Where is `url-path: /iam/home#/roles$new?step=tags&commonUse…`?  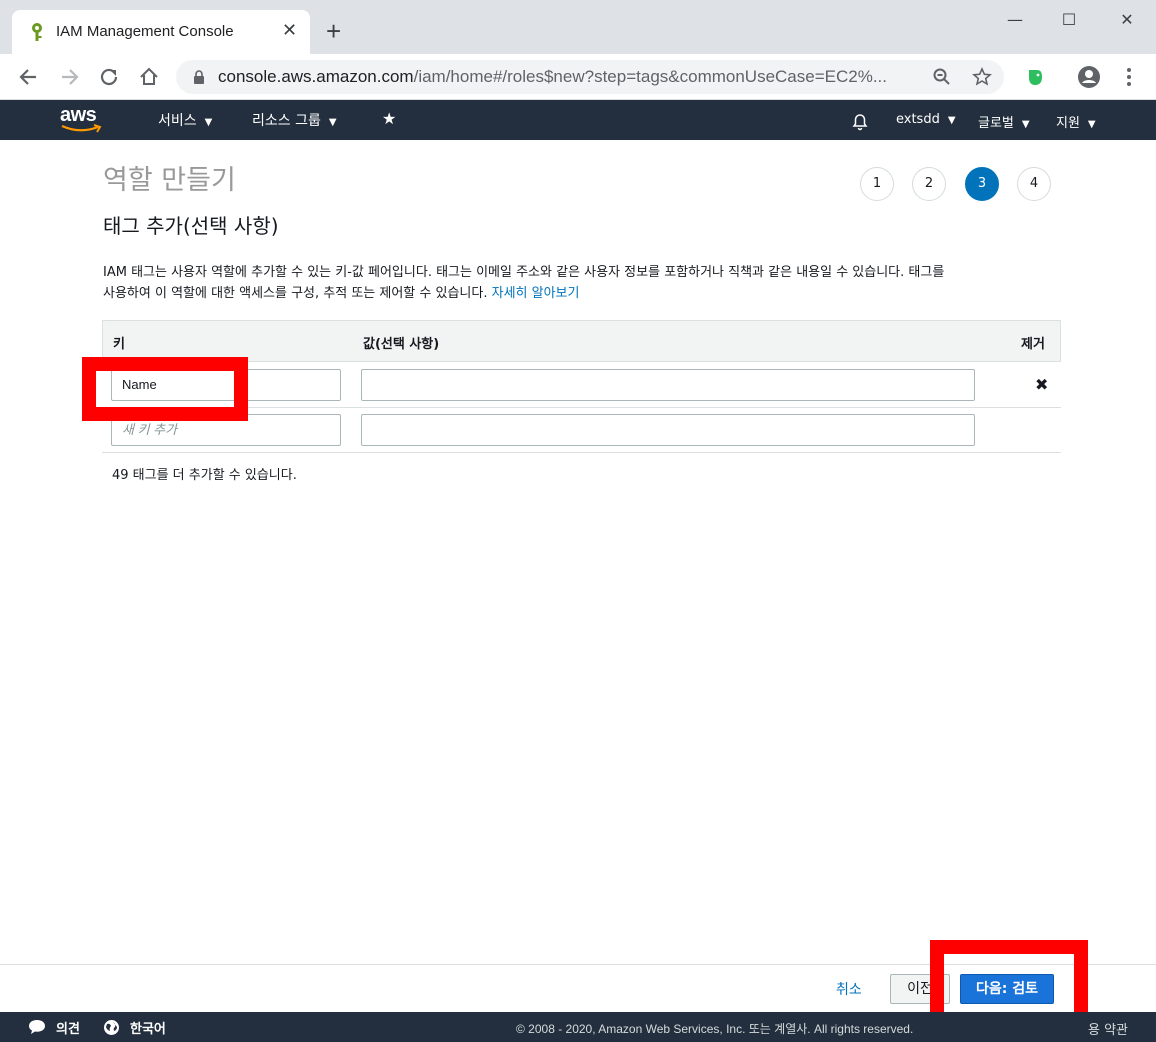 url-path: /iam/home#/roles$new?step=tags&commonUse… is located at coordinates (650, 76).